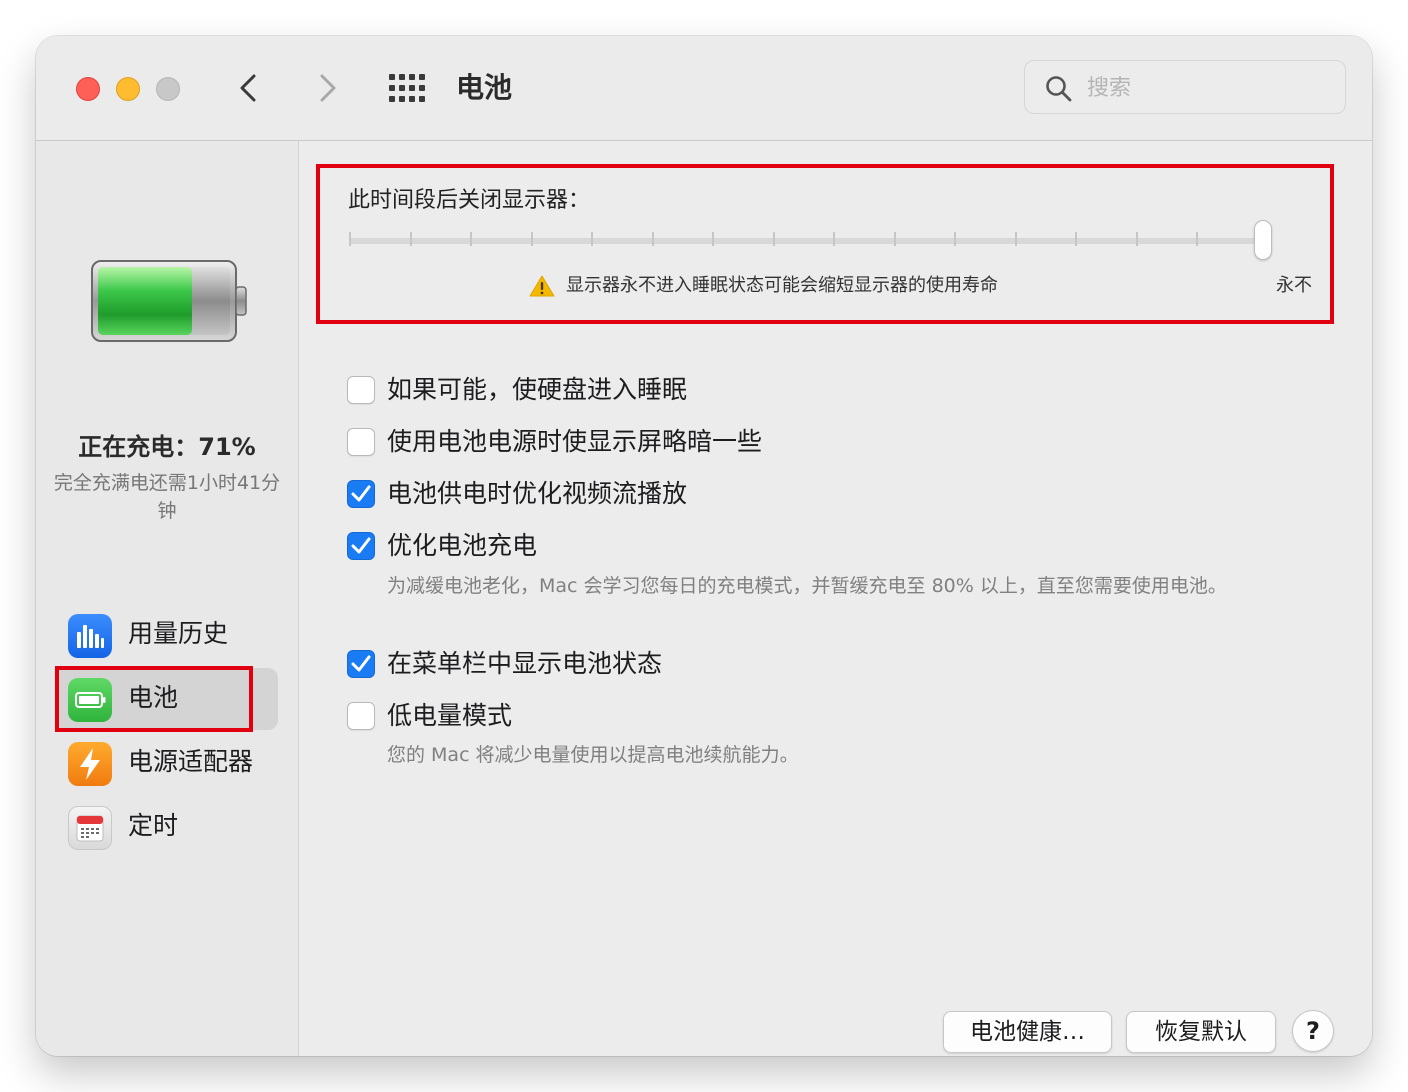 The image size is (1408, 1092). Describe the element at coordinates (128, 89) in the screenshot. I see `minimize-button` at that location.